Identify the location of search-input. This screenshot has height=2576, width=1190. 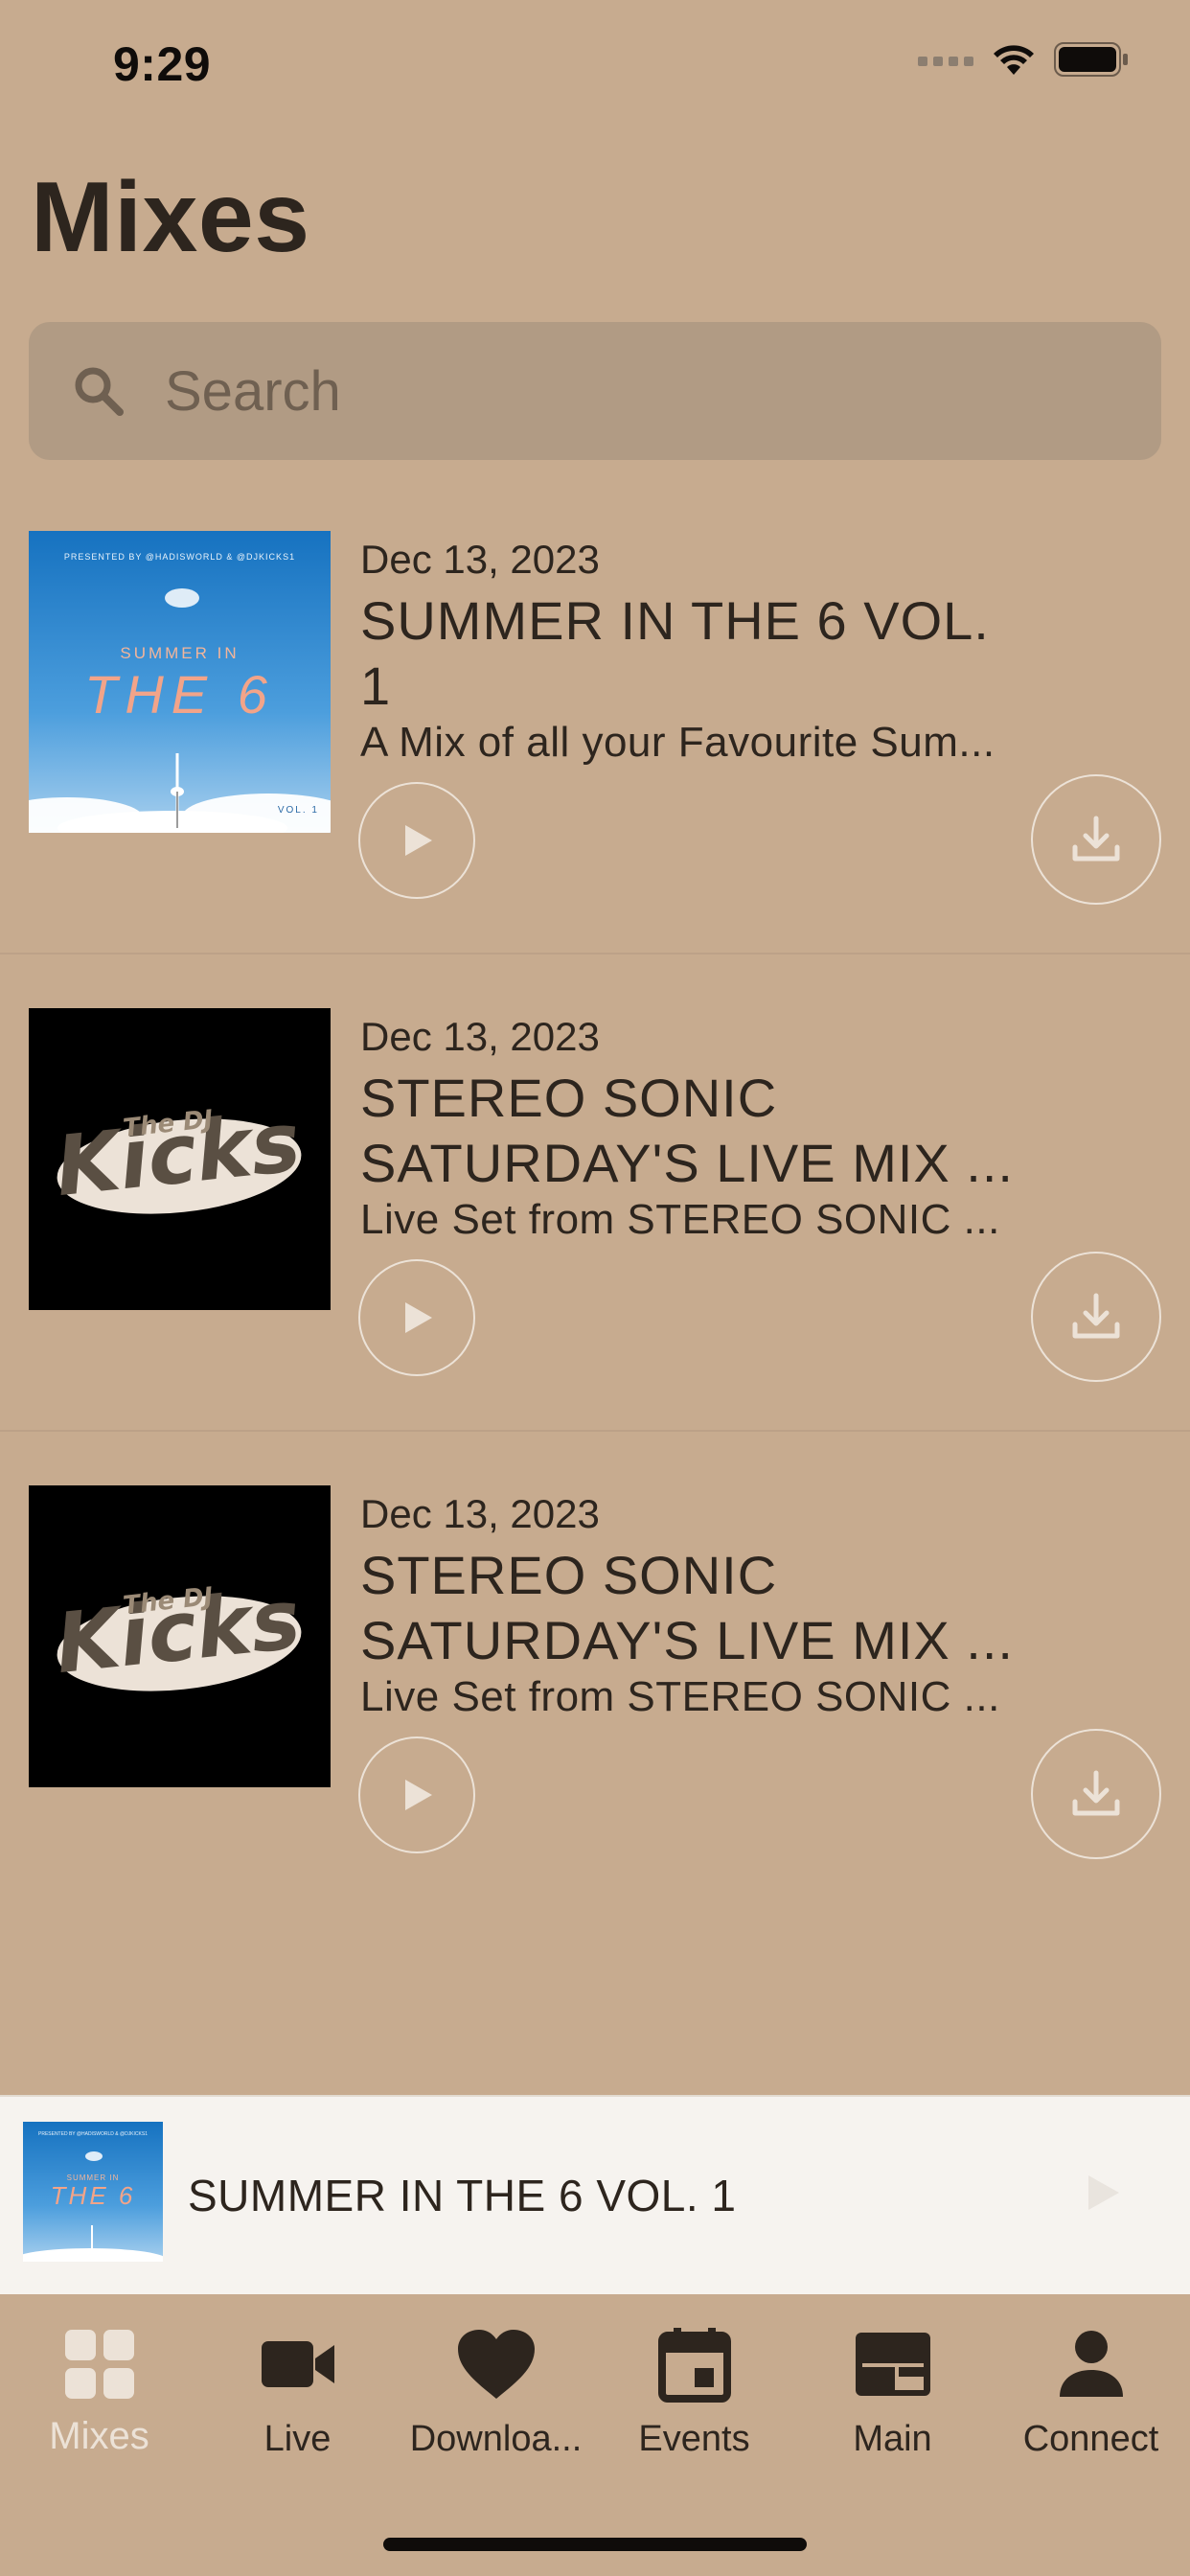
(596, 391).